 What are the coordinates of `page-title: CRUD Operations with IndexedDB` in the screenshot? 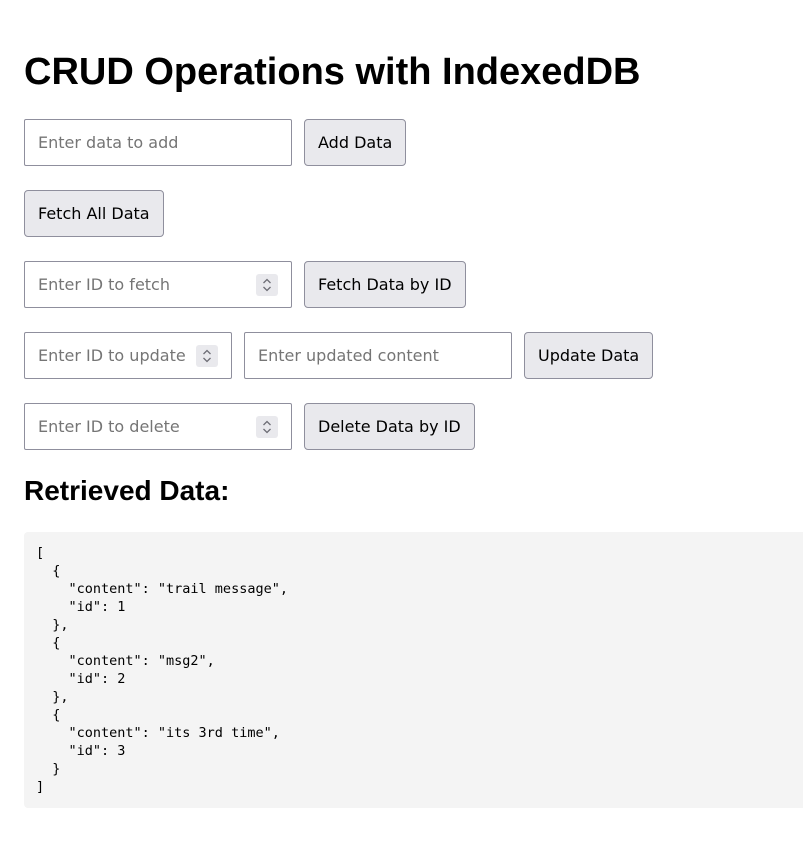 It's located at (332, 72).